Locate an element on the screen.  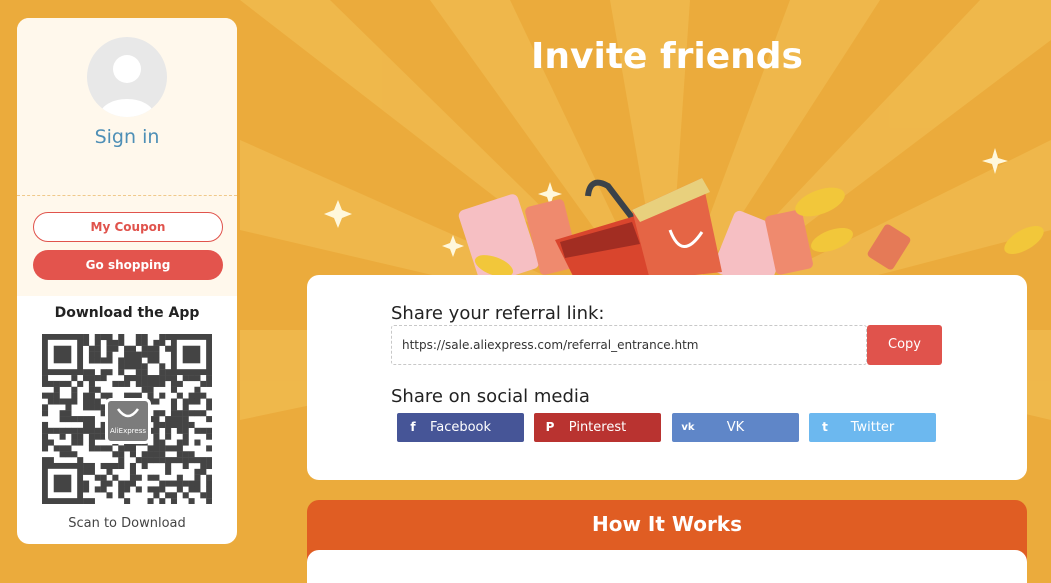
facebook-share-button: f Facebook is located at coordinates (460, 427).